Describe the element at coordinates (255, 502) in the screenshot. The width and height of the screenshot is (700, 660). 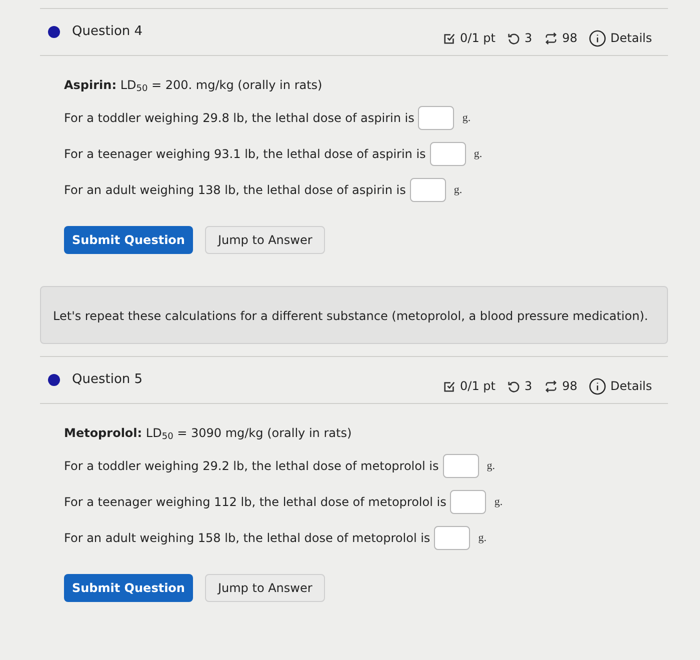
I see `question-text: For a teenager weighing 112 lb, the lethal dose of metoprolol is` at that location.